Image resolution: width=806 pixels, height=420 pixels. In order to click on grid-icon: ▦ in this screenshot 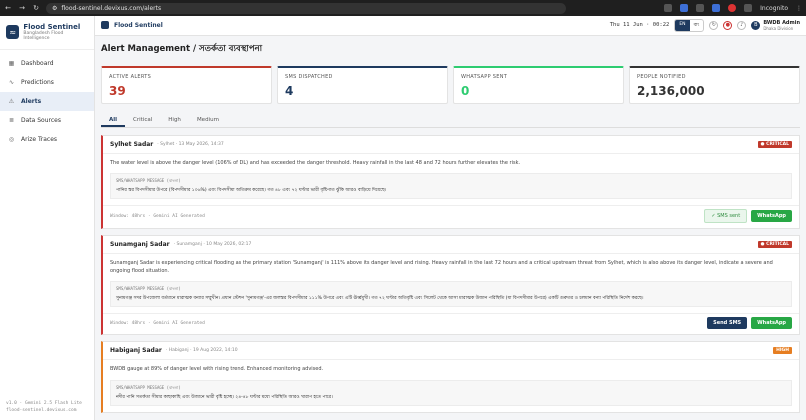, I will do `click(11, 63)`.